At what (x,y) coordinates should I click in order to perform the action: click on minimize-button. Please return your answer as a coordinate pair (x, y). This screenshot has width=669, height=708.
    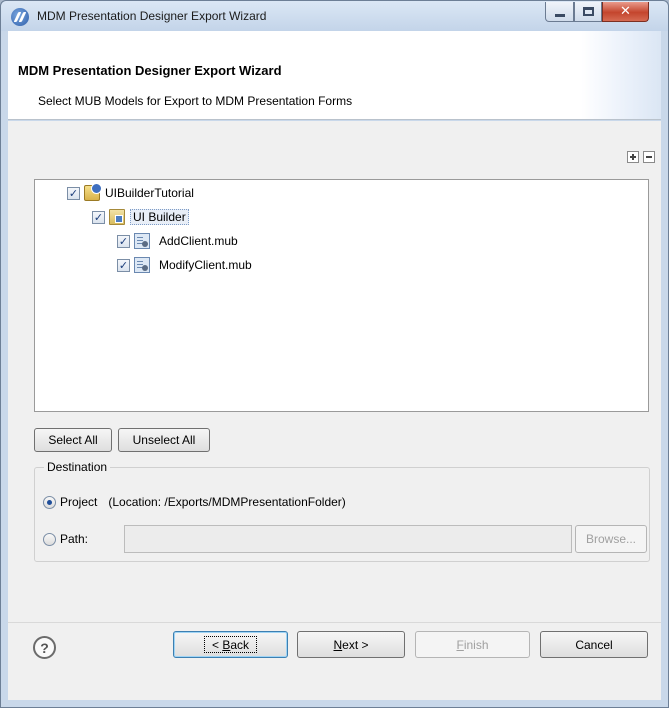
    Looking at the image, I should click on (559, 12).